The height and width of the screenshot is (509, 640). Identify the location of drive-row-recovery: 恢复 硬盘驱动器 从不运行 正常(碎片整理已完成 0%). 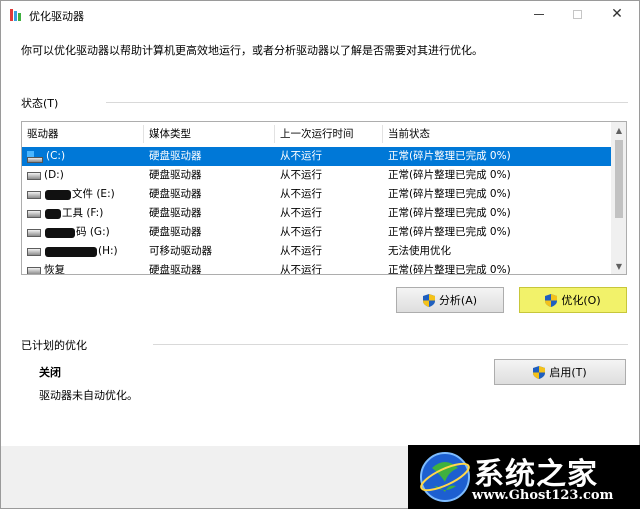
(317, 268).